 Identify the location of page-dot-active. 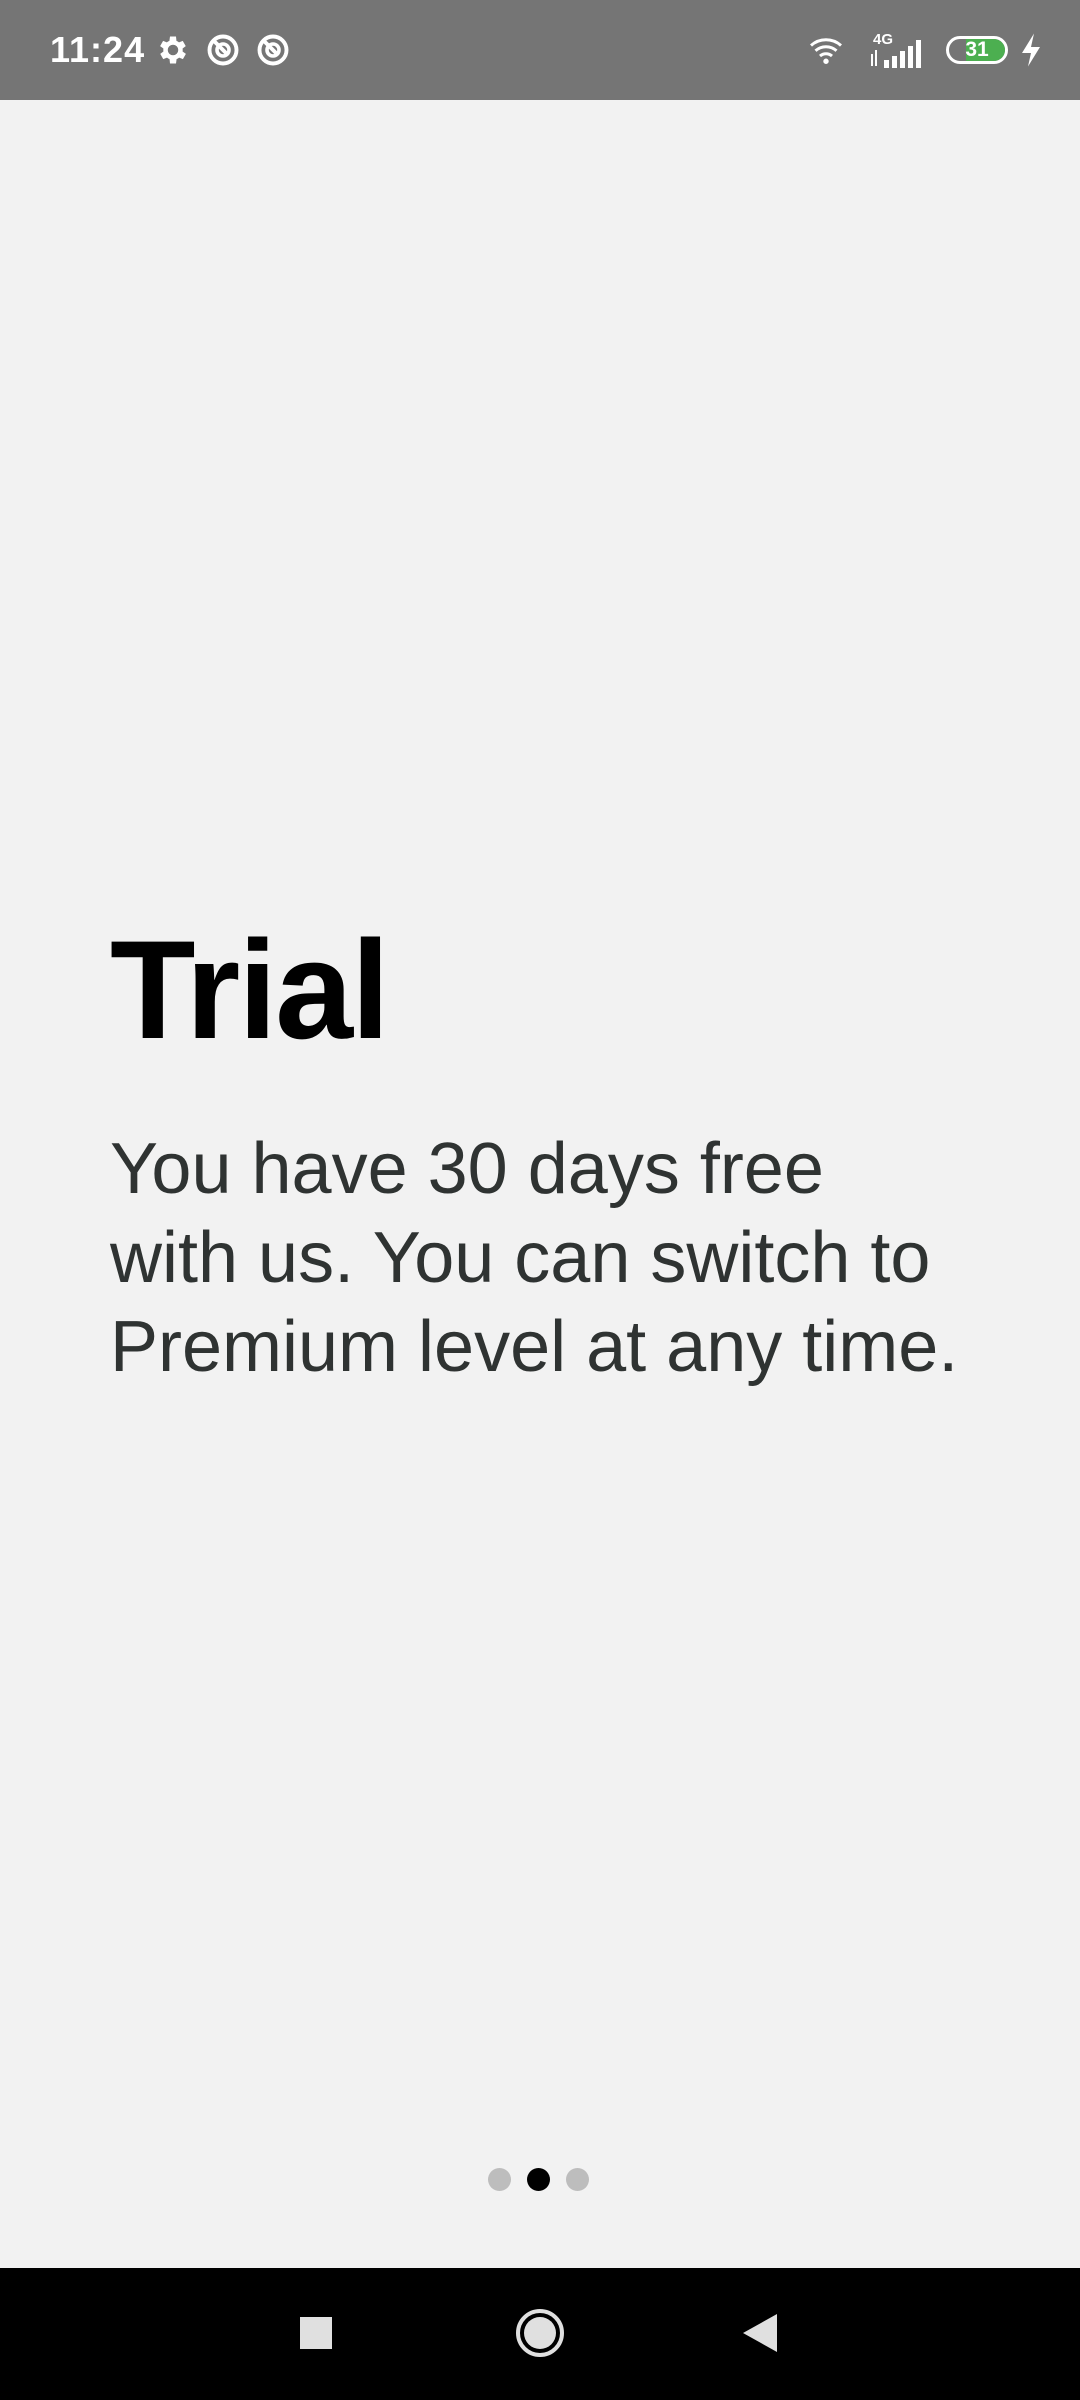
(538, 2179).